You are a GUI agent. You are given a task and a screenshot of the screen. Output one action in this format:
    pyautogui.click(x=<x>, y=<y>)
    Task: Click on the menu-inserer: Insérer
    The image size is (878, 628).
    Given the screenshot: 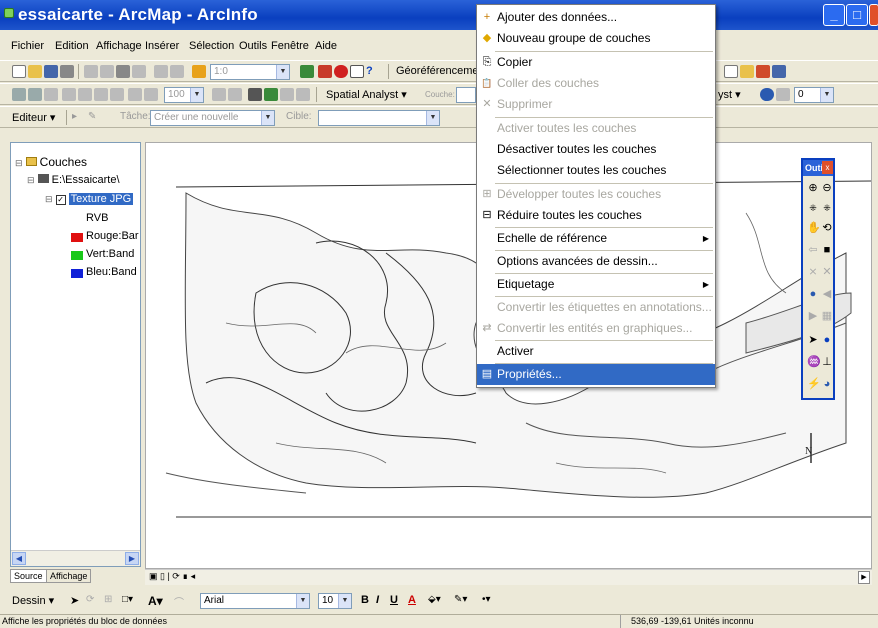 What is the action you would take?
    pyautogui.click(x=162, y=46)
    